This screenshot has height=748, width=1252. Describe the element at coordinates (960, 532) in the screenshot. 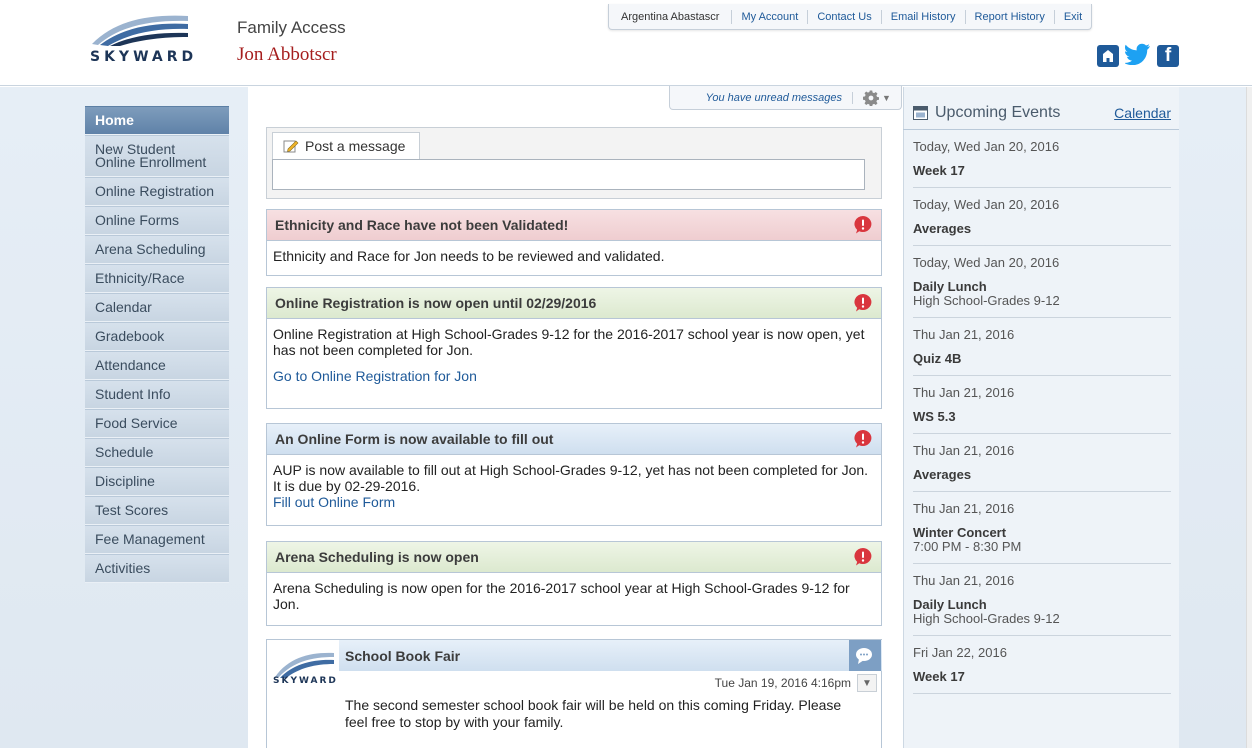

I see `event-name: Winter Concert` at that location.